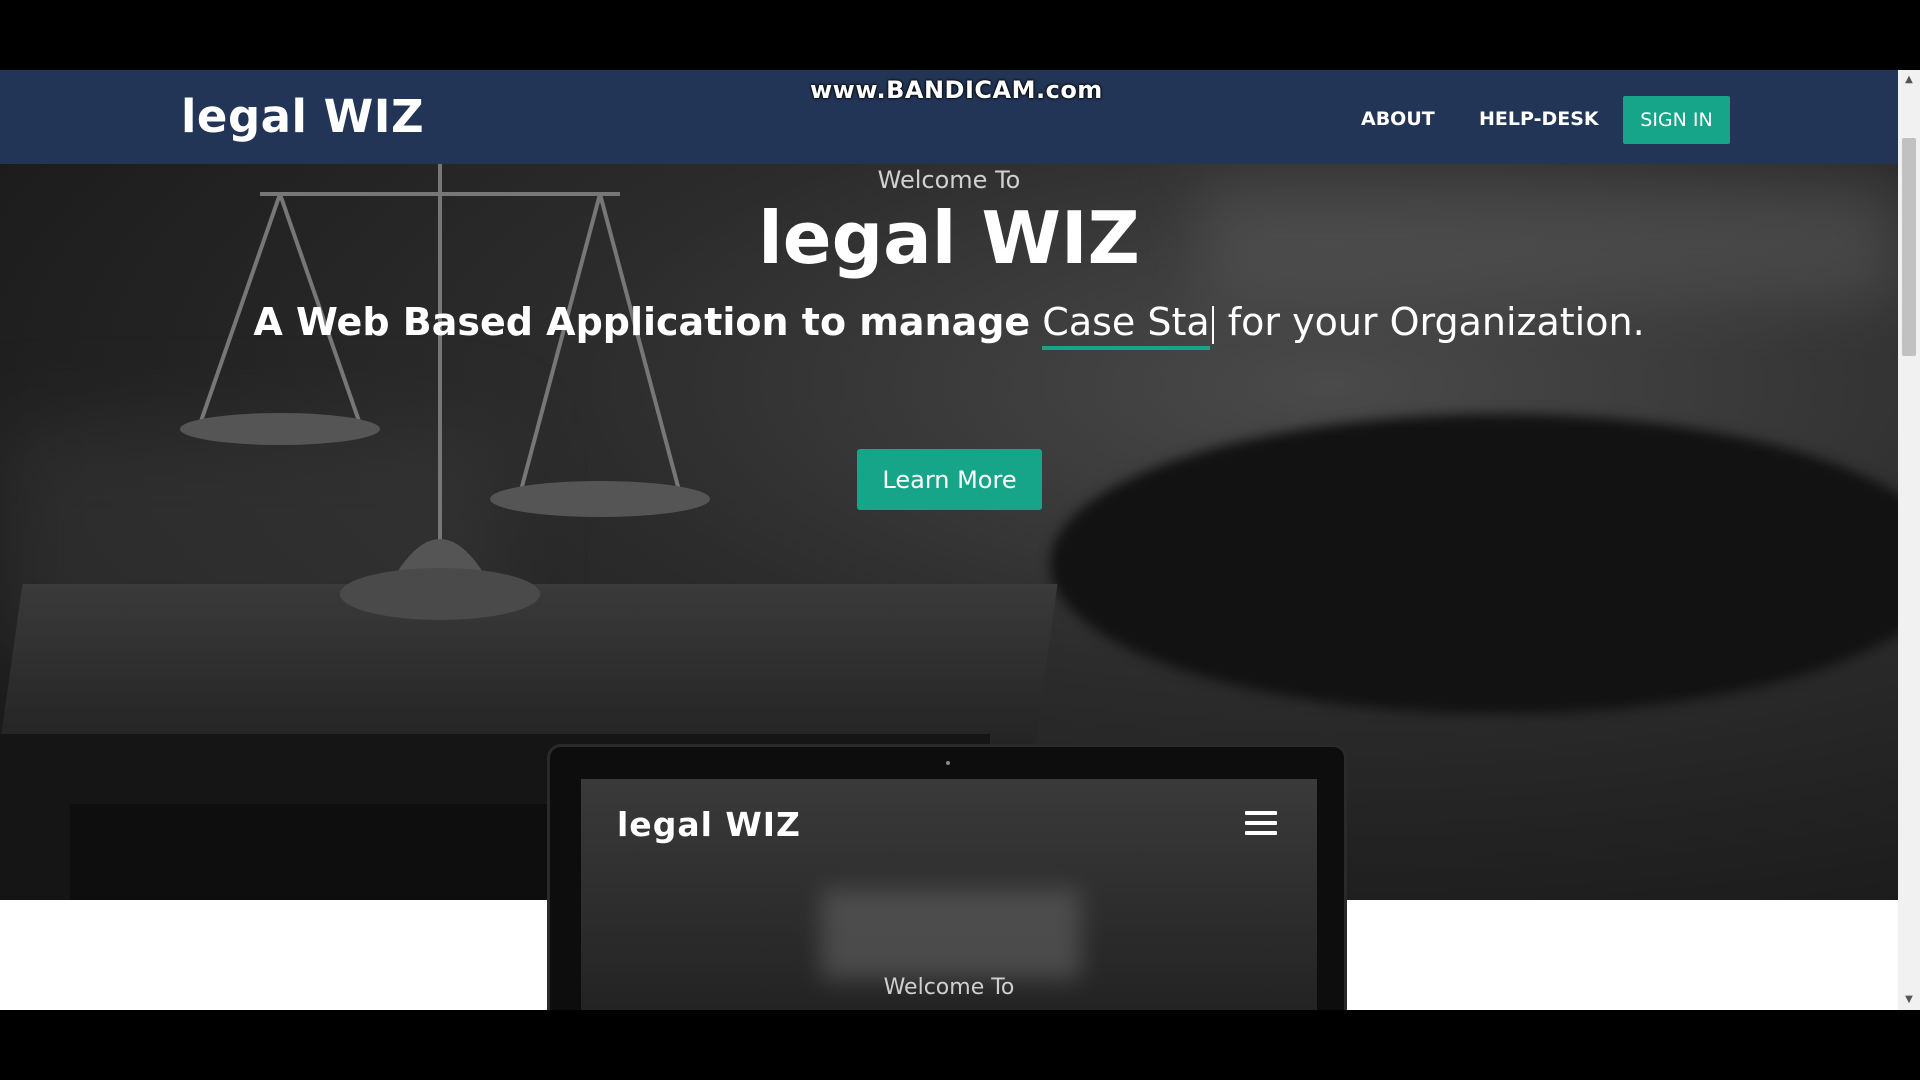  Describe the element at coordinates (949, 479) in the screenshot. I see `learn-more-button: Learn More` at that location.